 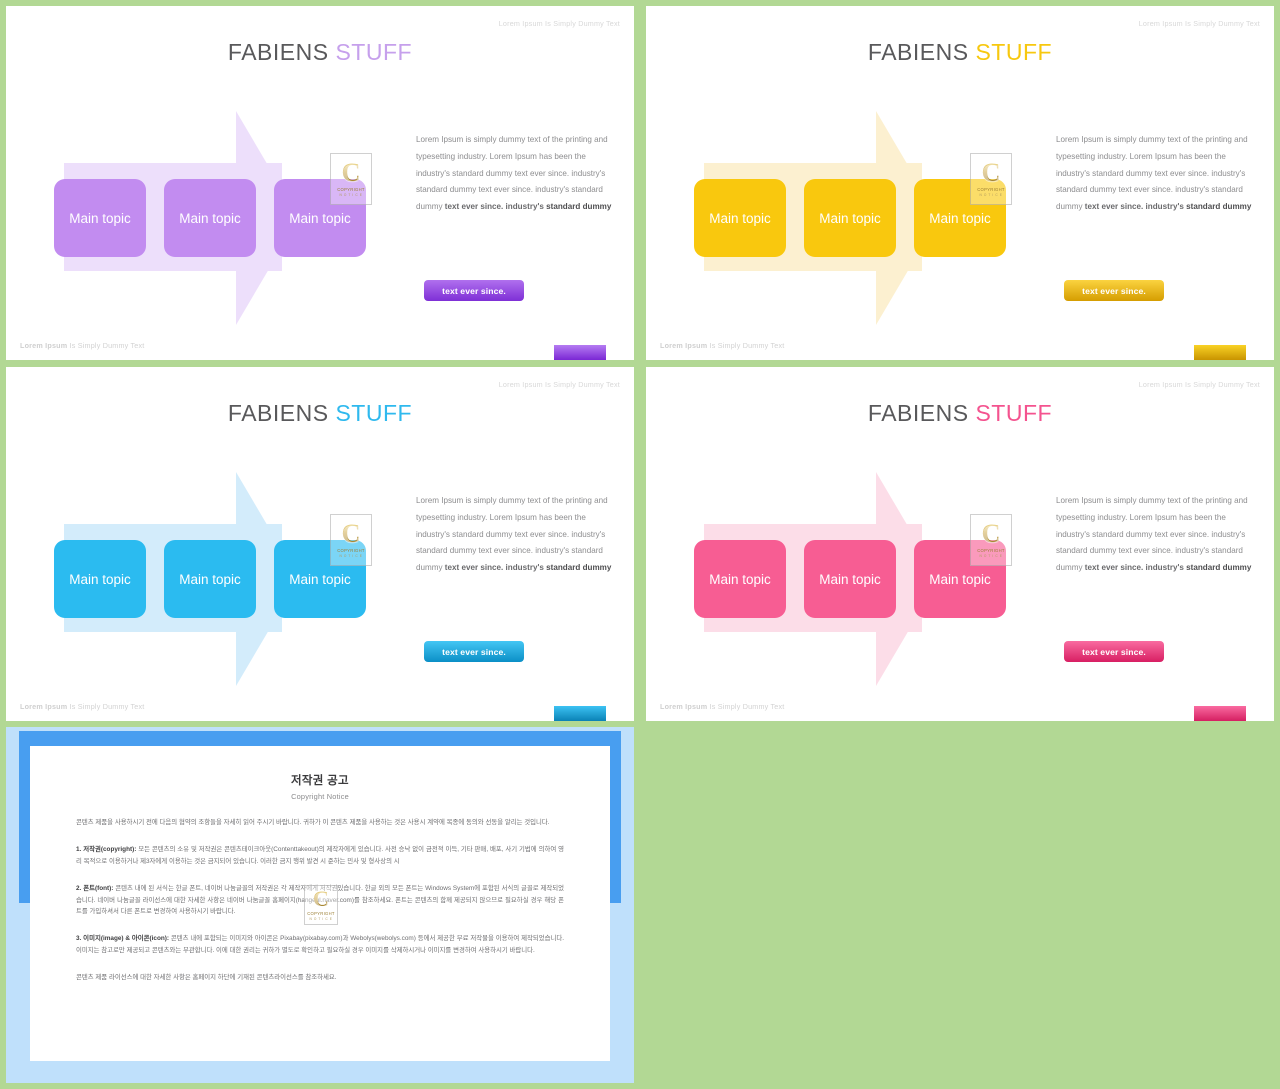 I want to click on page-title: FABIENS STUFF, so click(x=960, y=52).